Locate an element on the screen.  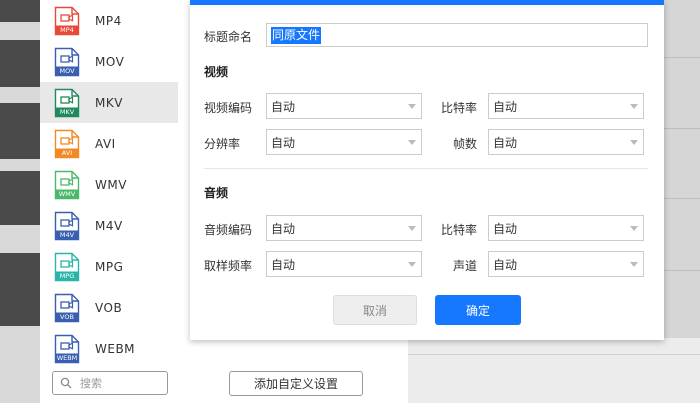
resolution-select: 自动 is located at coordinates (344, 142).